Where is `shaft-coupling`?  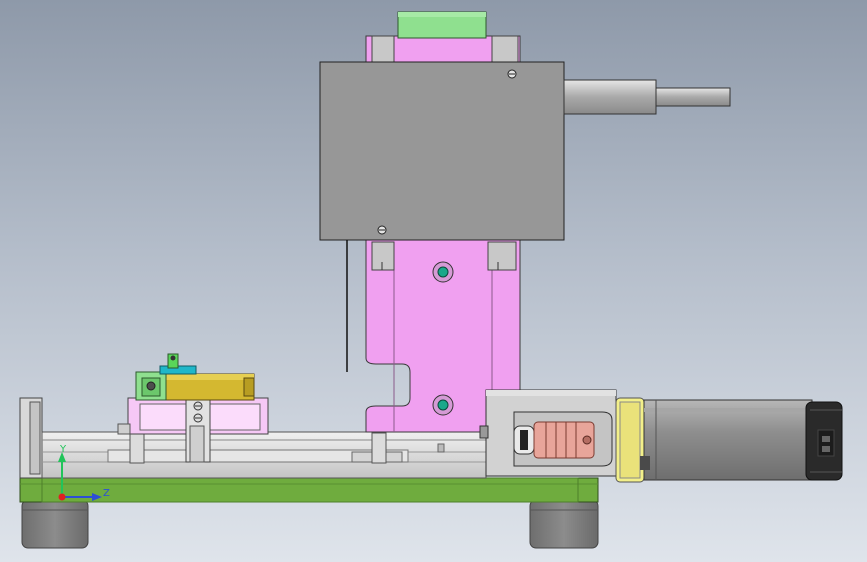
shaft-coupling is located at coordinates (564, 440).